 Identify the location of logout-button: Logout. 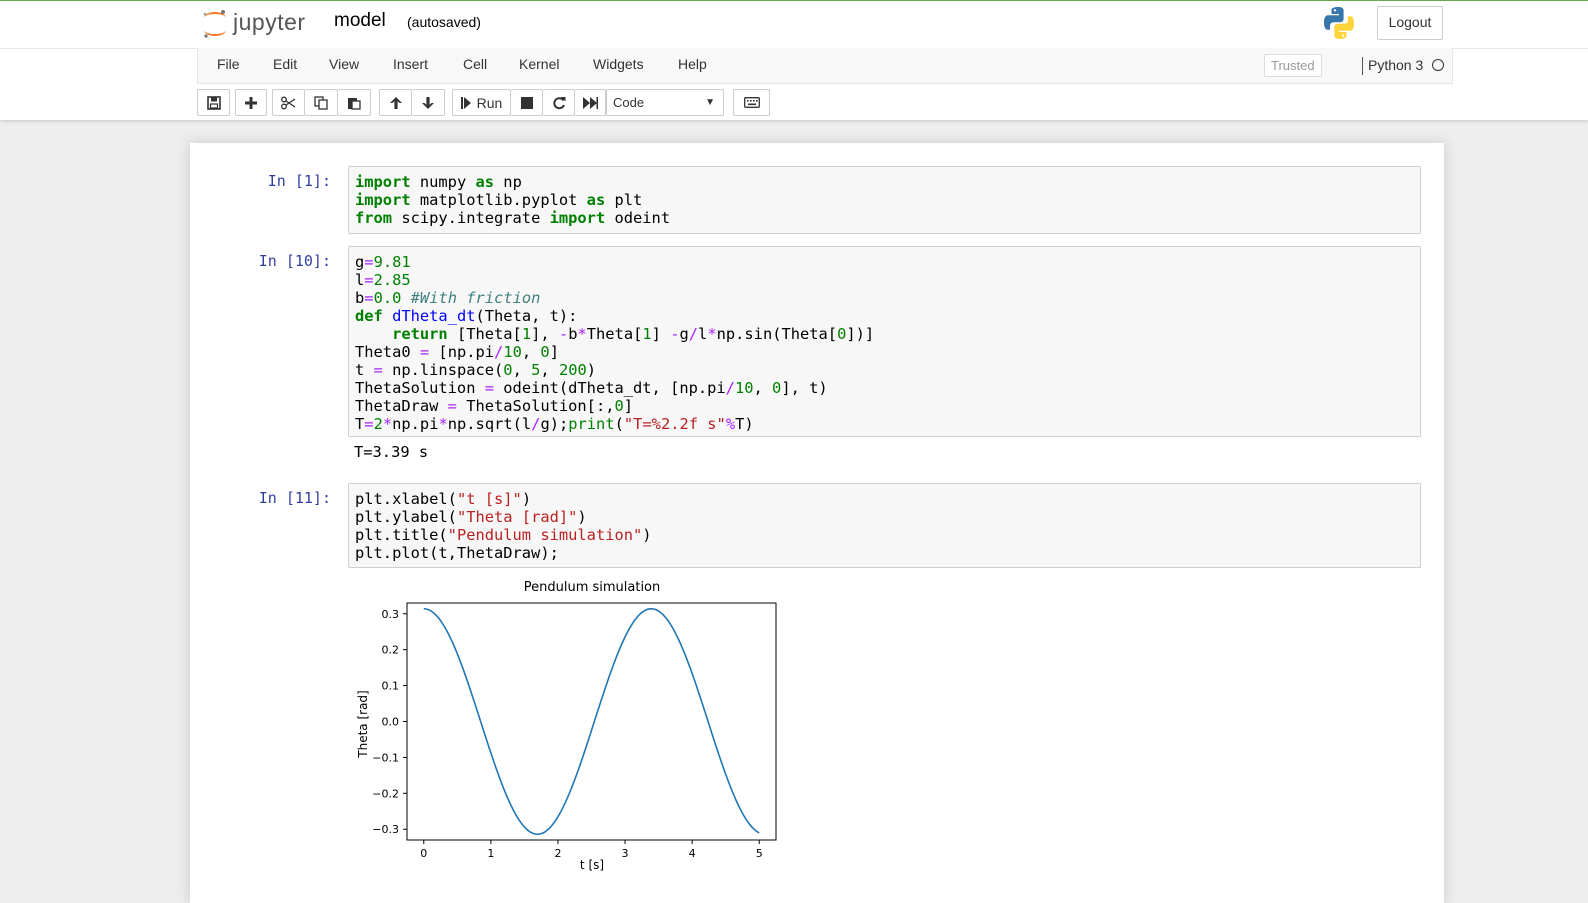
(1410, 23).